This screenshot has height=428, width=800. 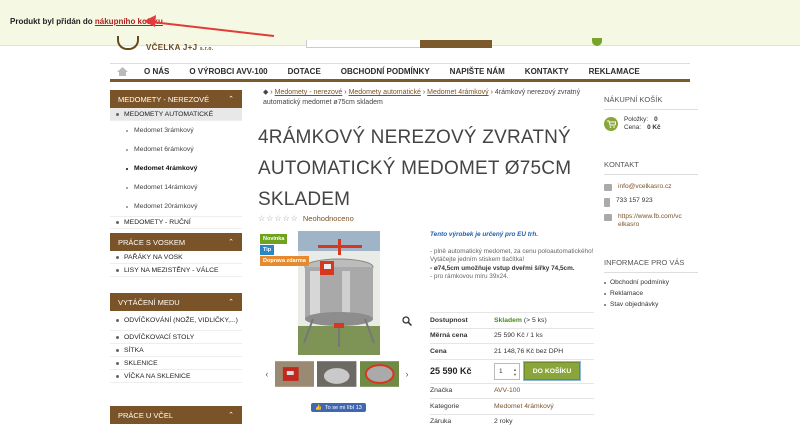 I want to click on sidebar-item-stoly: ODVÍČKOVACÍ STOLY, so click(x=176, y=337).